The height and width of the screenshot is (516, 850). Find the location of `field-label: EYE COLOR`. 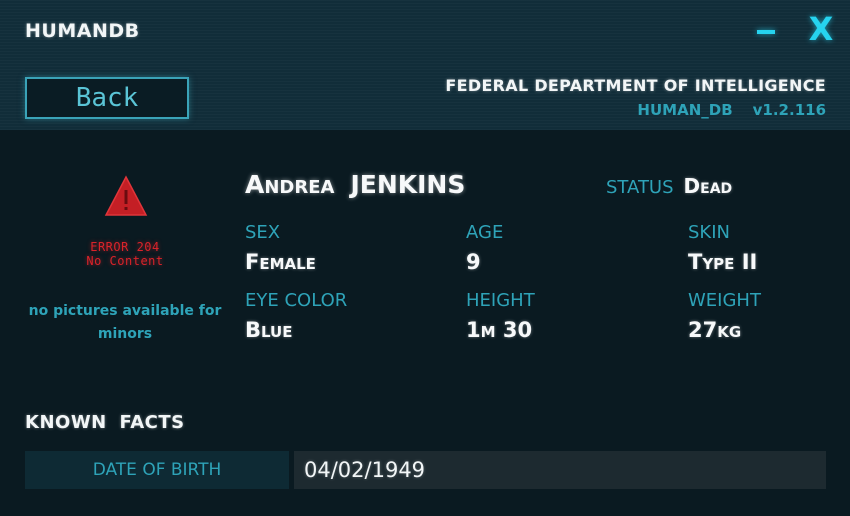

field-label: EYE COLOR is located at coordinates (296, 300).